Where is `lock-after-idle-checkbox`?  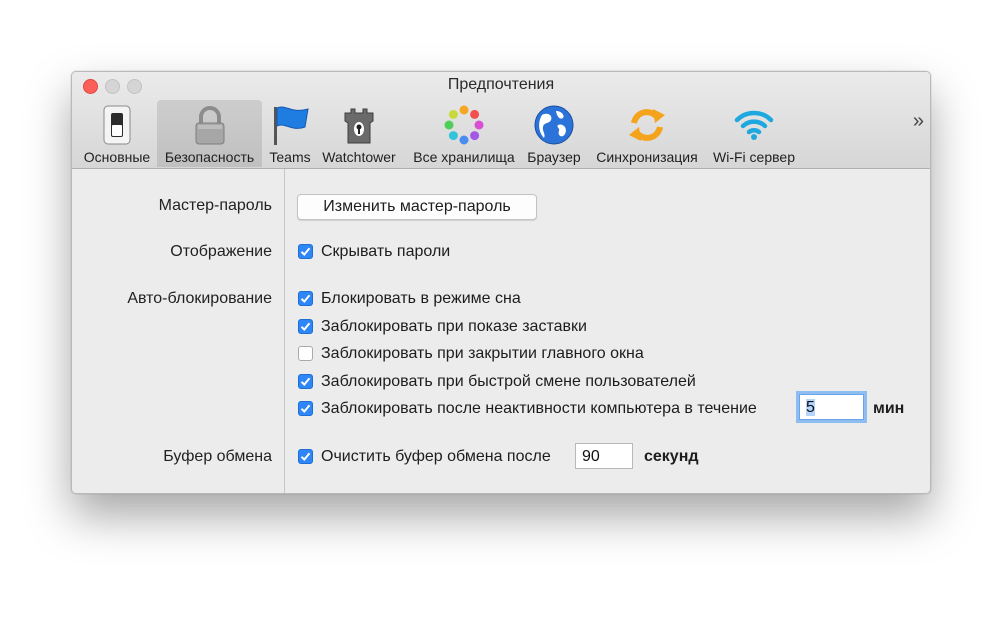 lock-after-idle-checkbox is located at coordinates (305, 408).